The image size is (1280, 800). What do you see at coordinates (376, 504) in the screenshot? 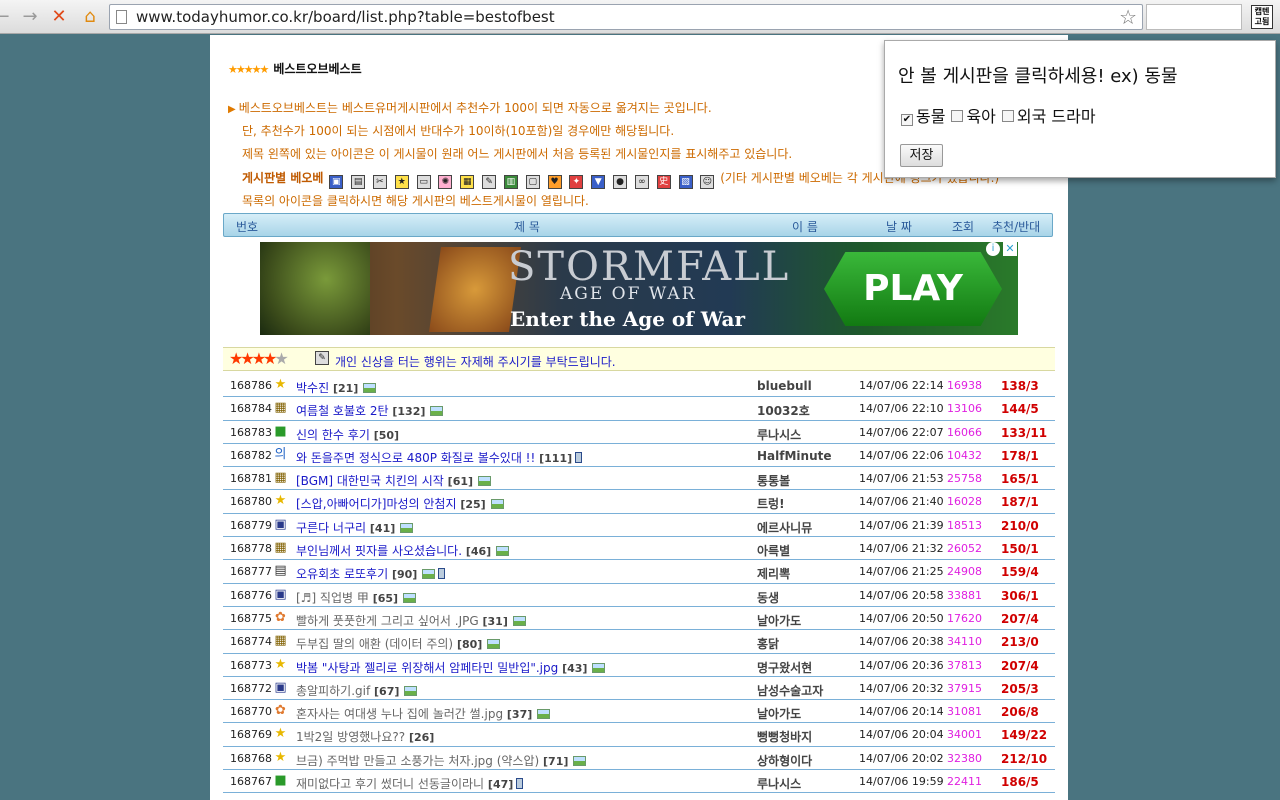
I see `post-title-text: [스압,아빠어디가]마성의 안첨지` at bounding box center [376, 504].